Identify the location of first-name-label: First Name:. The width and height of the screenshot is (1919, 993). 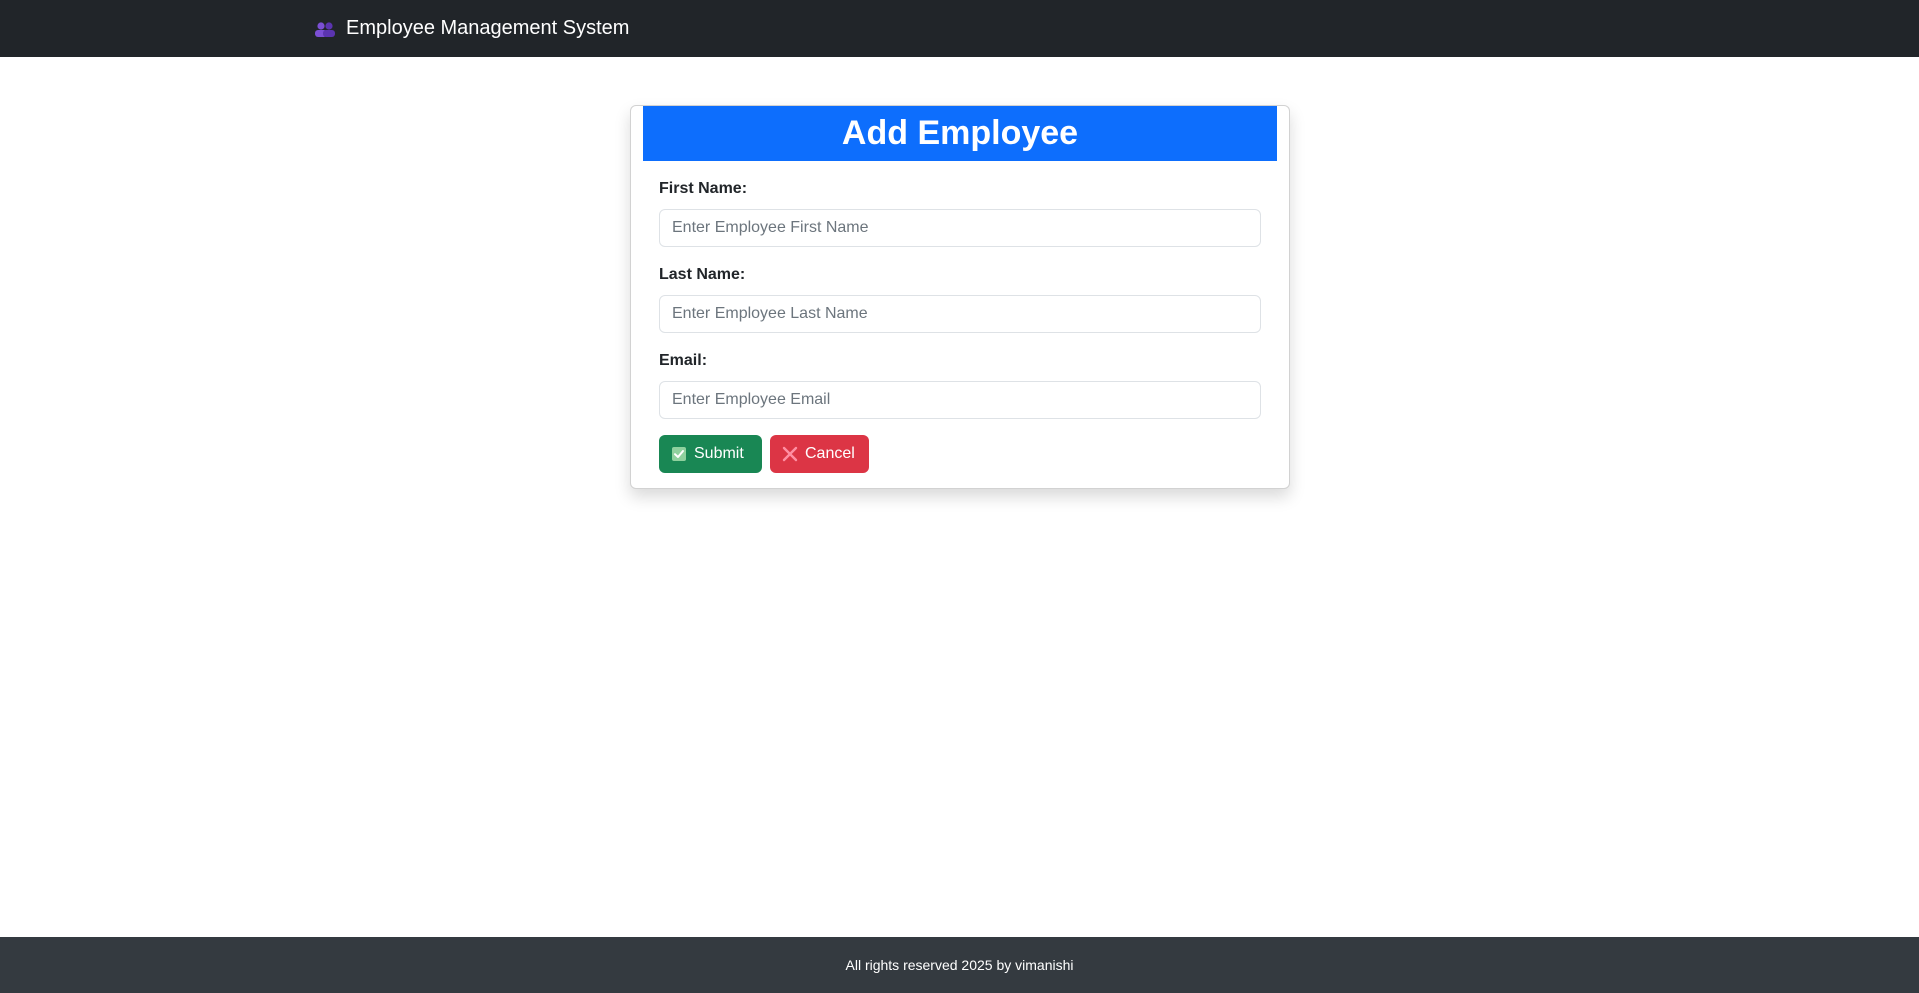
(703, 188).